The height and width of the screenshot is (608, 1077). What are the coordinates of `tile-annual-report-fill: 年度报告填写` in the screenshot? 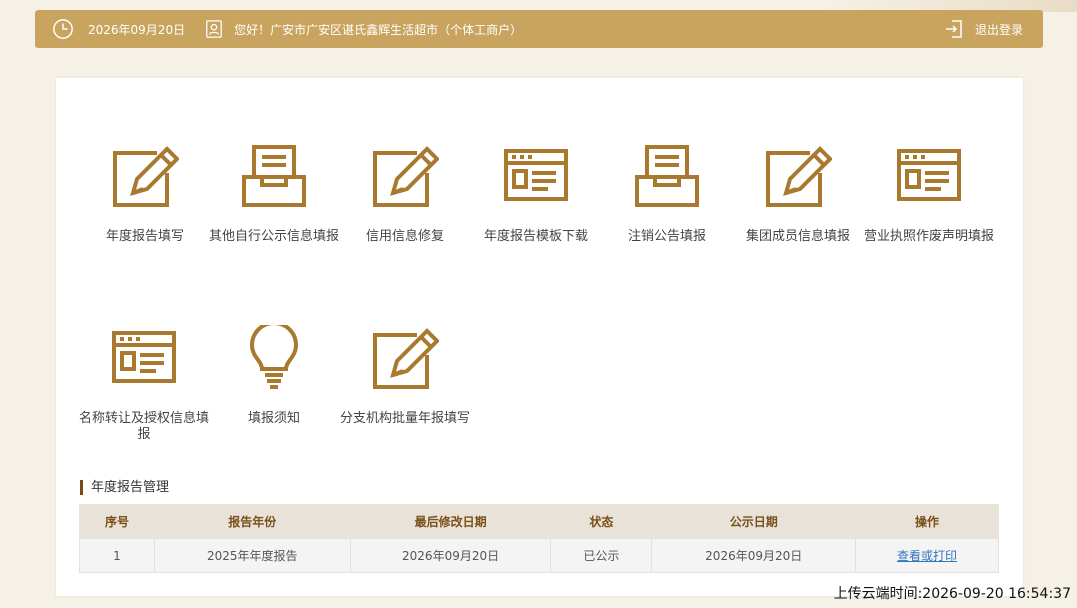 It's located at (145, 194).